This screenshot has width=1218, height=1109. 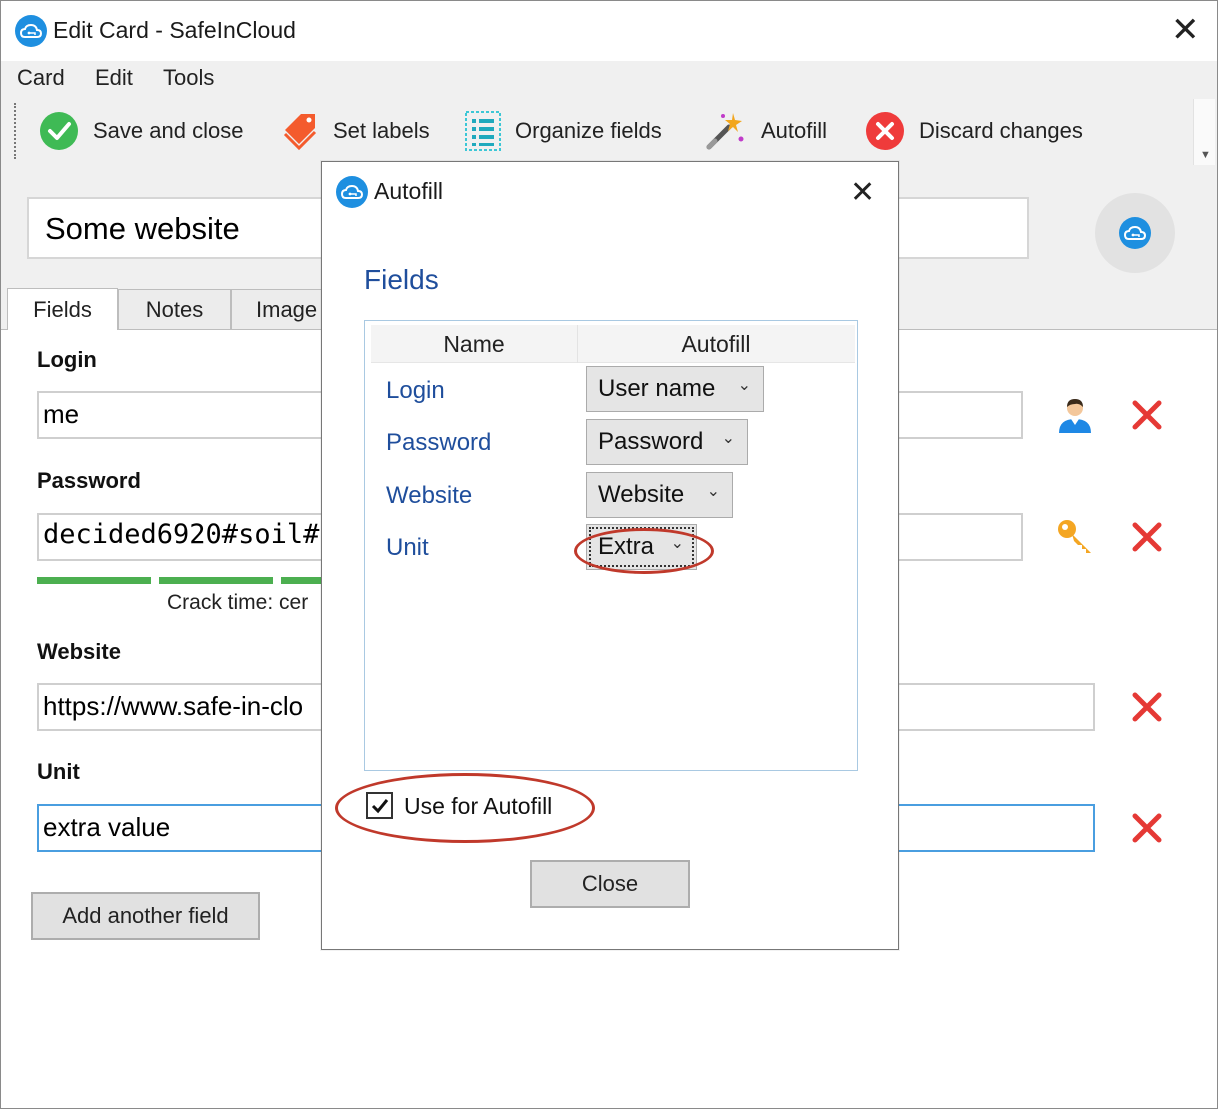 What do you see at coordinates (174, 309) in the screenshot?
I see `tab-notes: Notes` at bounding box center [174, 309].